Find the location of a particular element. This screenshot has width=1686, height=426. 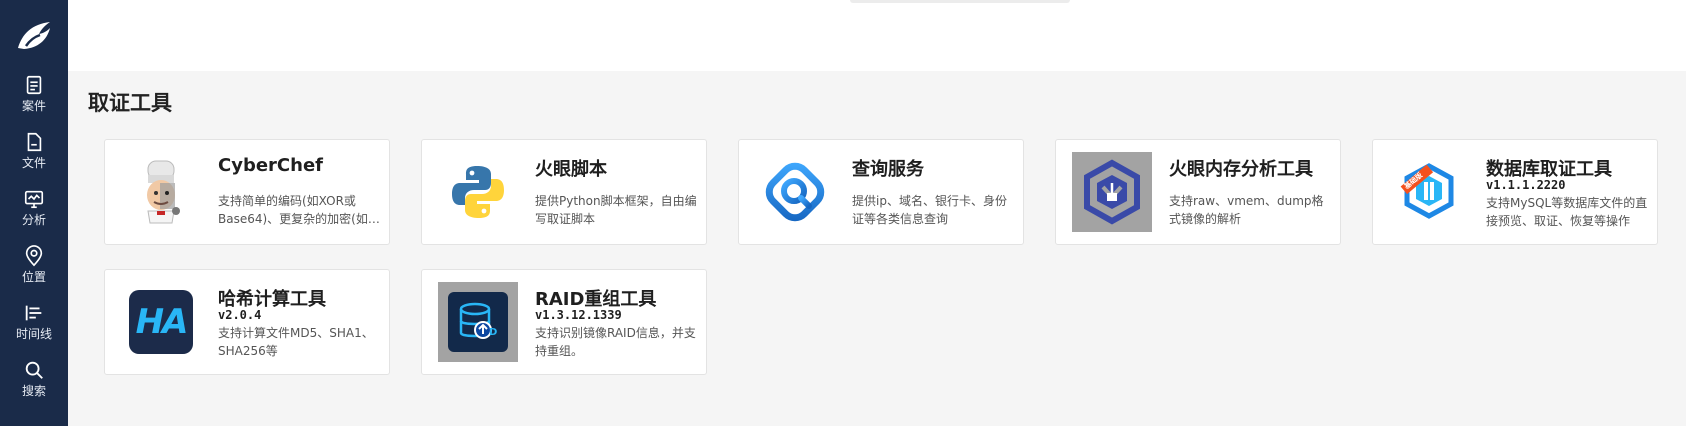

tool-description: 支持识别镜像RAID信息，并支持重组。 is located at coordinates (615, 342).